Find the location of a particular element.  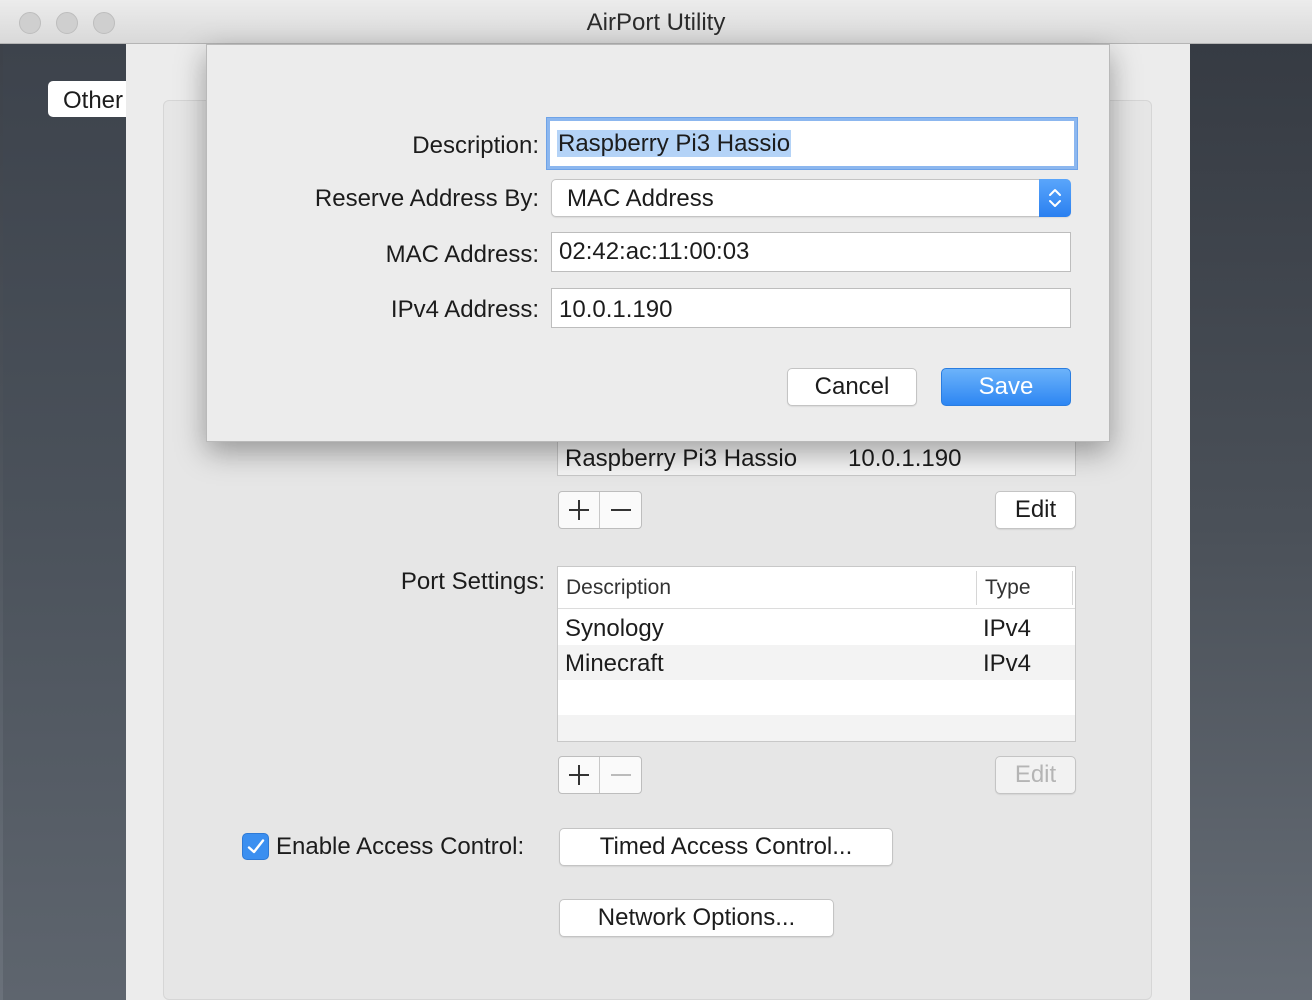

description-field: Raspberry Pi3 Hassio is located at coordinates (812, 143).